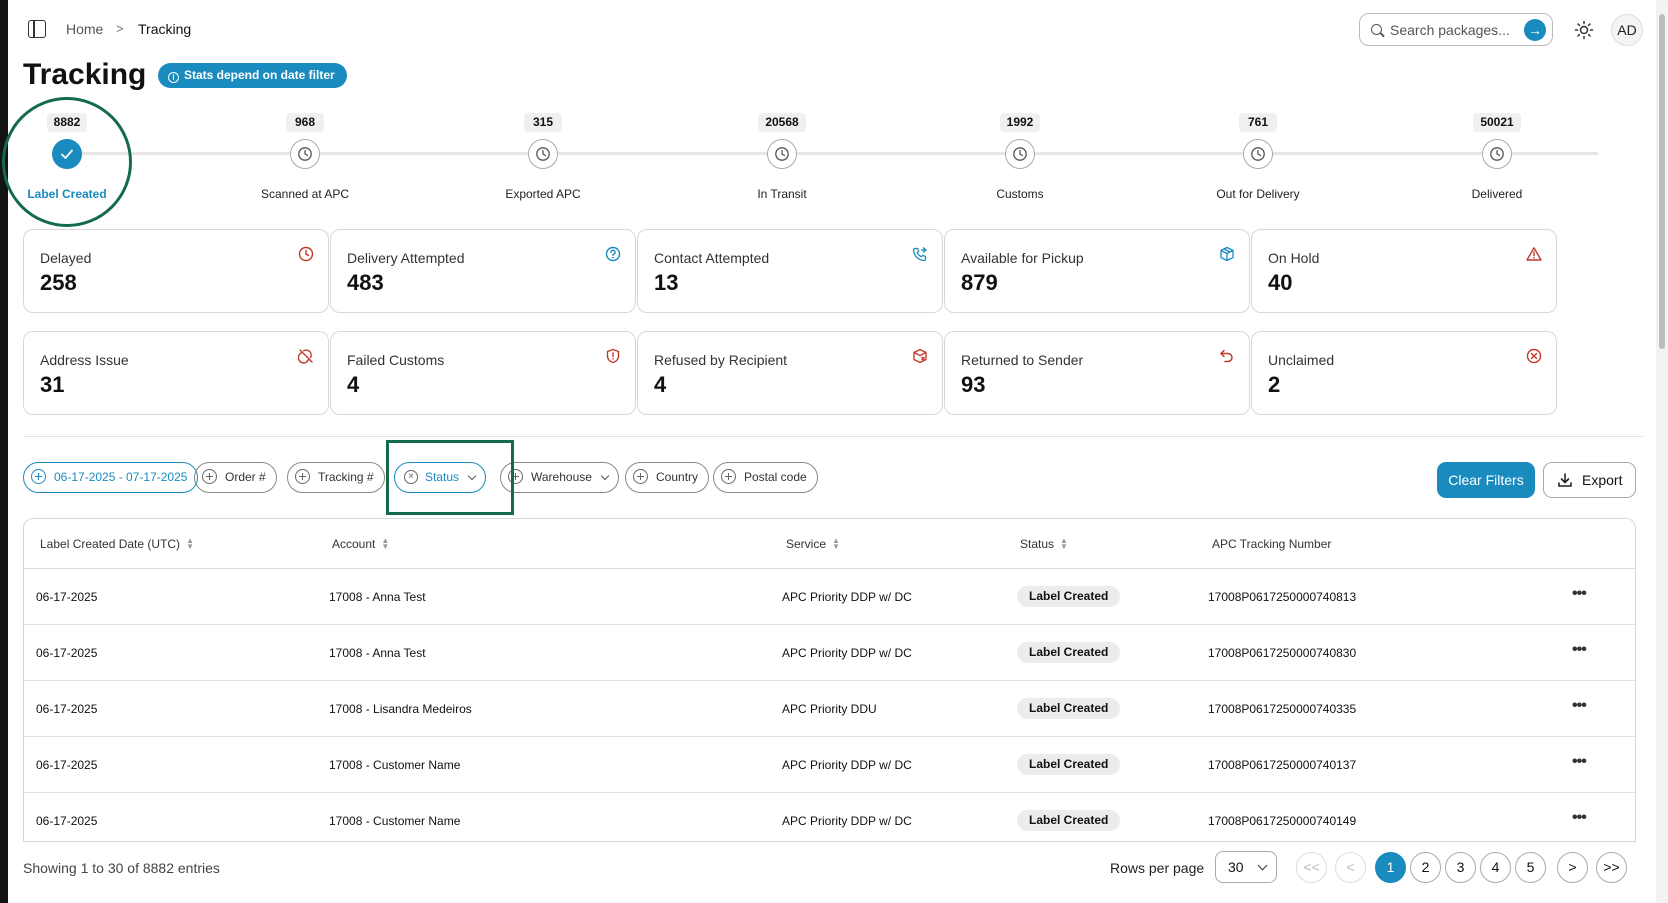 This screenshot has width=1668, height=903. I want to click on status-card-contact-attempted: Contact Attempted 13, so click(790, 271).